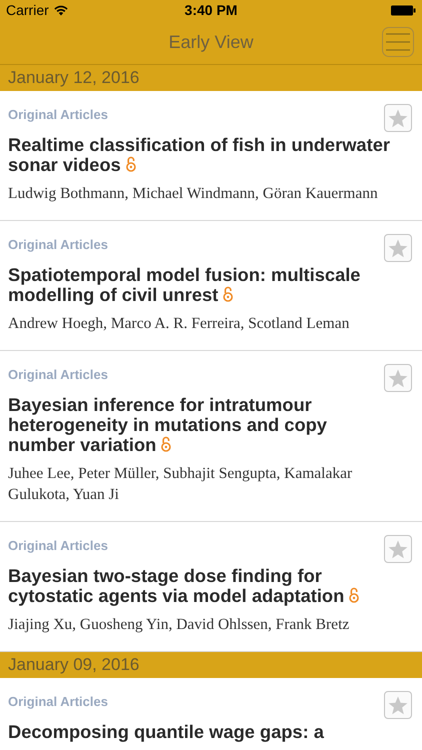 The image size is (422, 750). What do you see at coordinates (168, 425) in the screenshot?
I see `article-title: Bayesian inference for intratumour heterogeneity in mutations and copy number variation` at bounding box center [168, 425].